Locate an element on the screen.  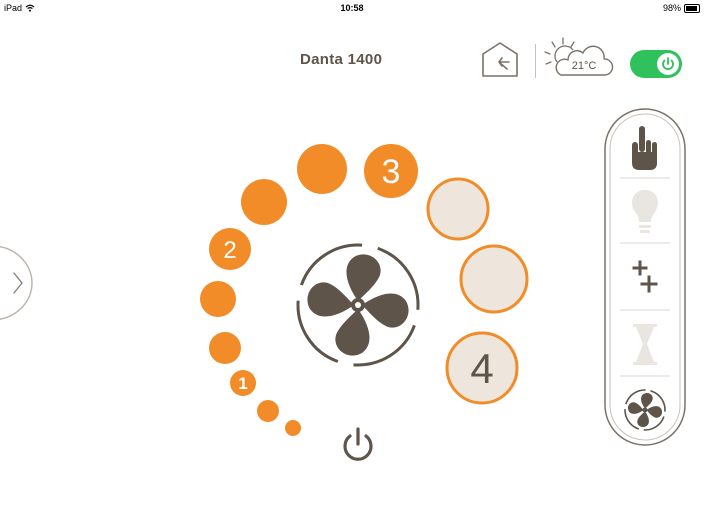
speed-label-1: 1 is located at coordinates (242, 383).